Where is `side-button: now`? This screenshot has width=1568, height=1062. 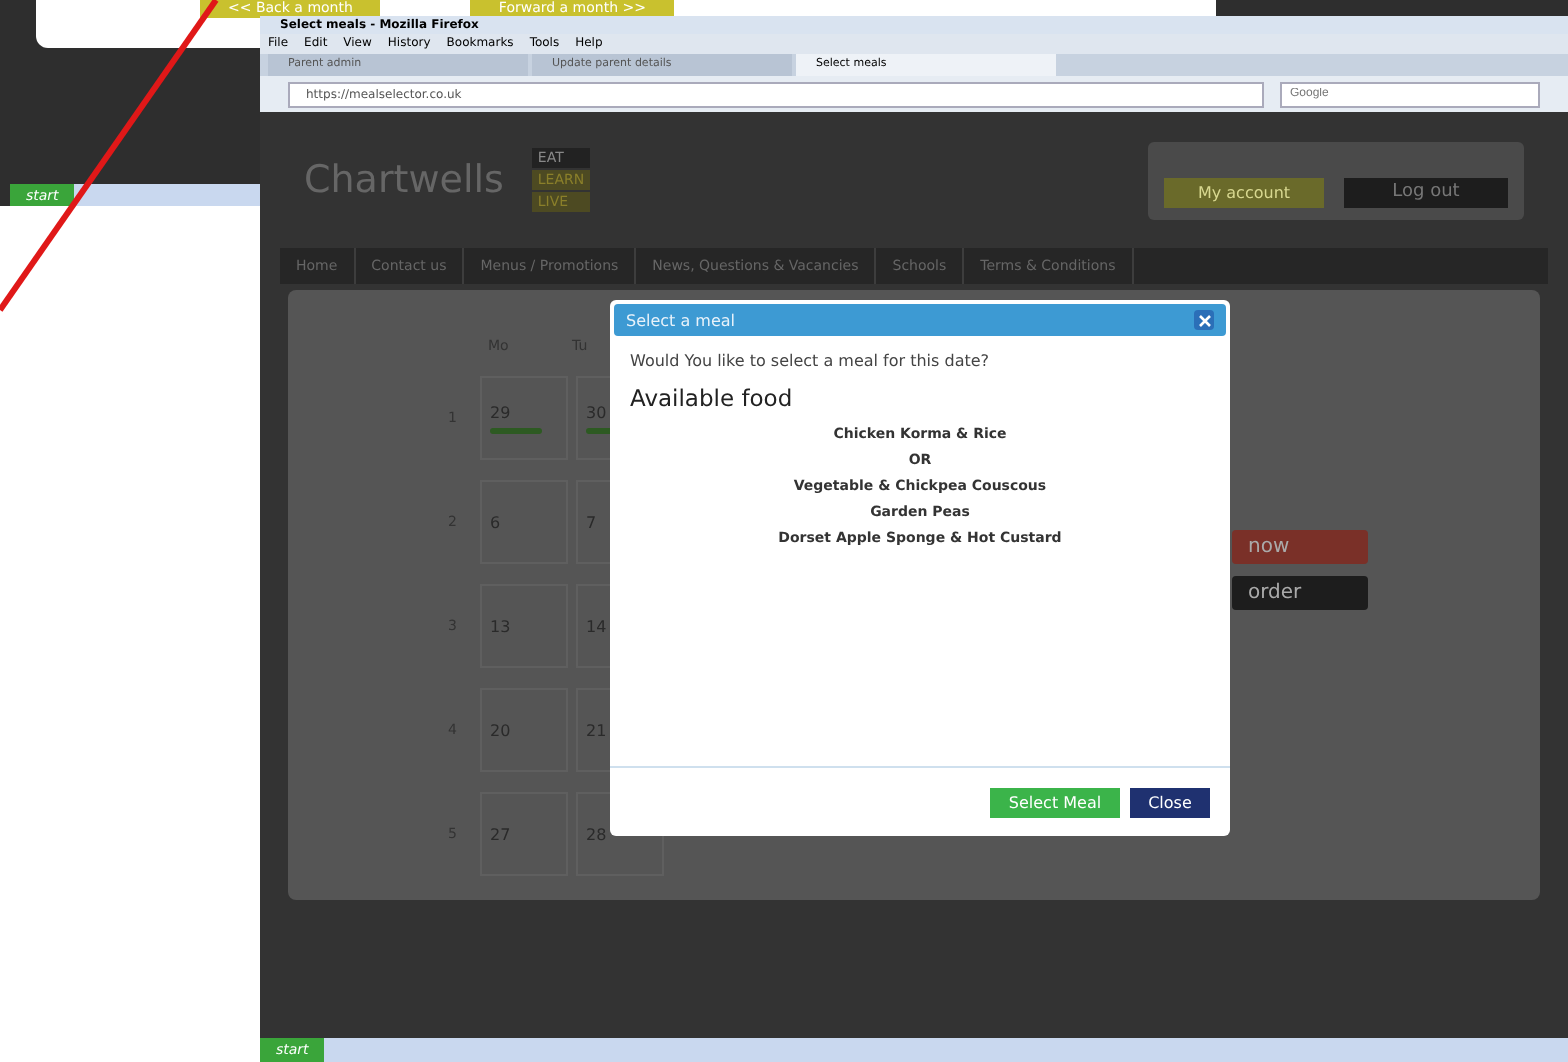 side-button: now is located at coordinates (1300, 547).